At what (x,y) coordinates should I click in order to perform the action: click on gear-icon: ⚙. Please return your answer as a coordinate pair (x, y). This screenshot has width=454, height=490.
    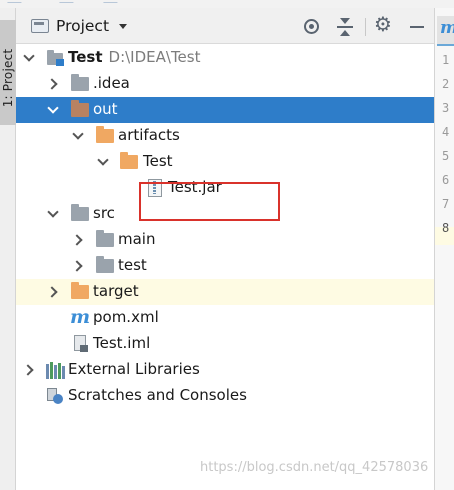
    Looking at the image, I should click on (383, 24).